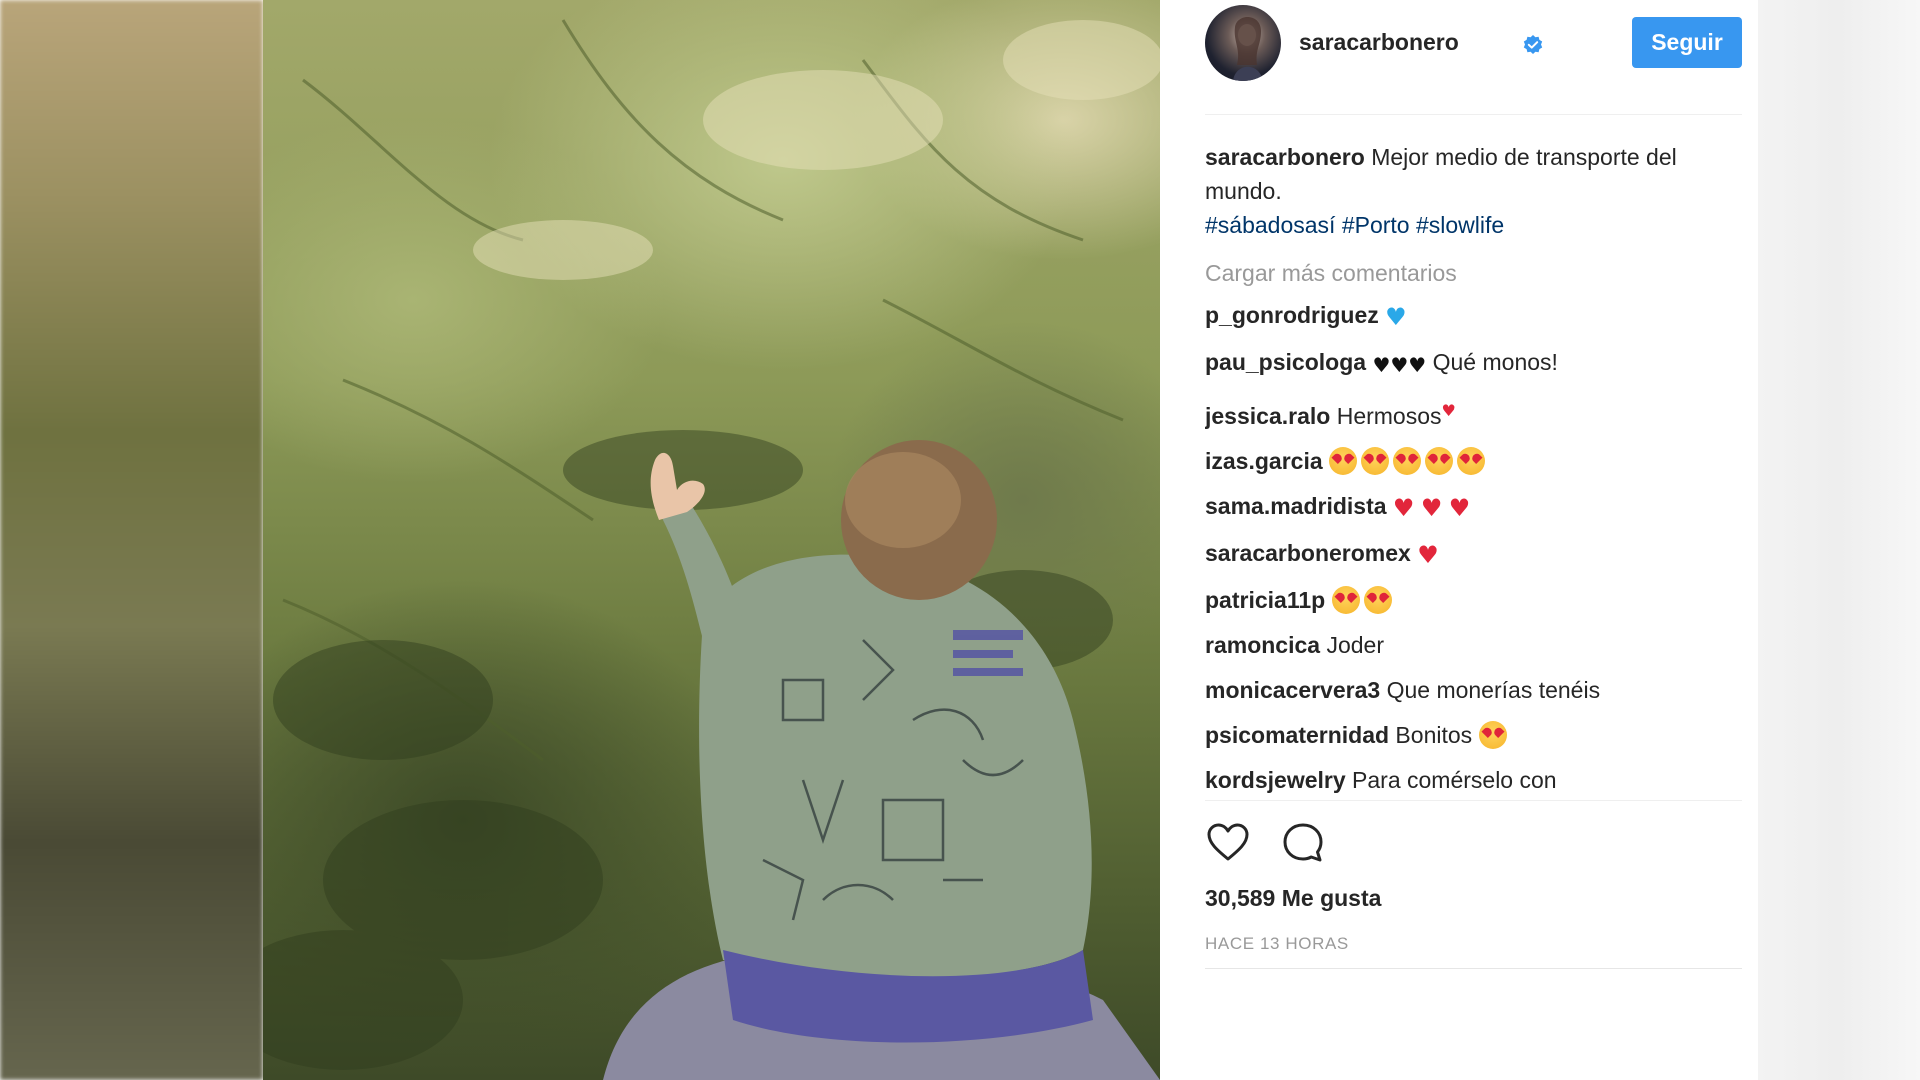  Describe the element at coordinates (1473, 273) in the screenshot. I see `load-more-comments-link: Cargar más comentarios` at that location.